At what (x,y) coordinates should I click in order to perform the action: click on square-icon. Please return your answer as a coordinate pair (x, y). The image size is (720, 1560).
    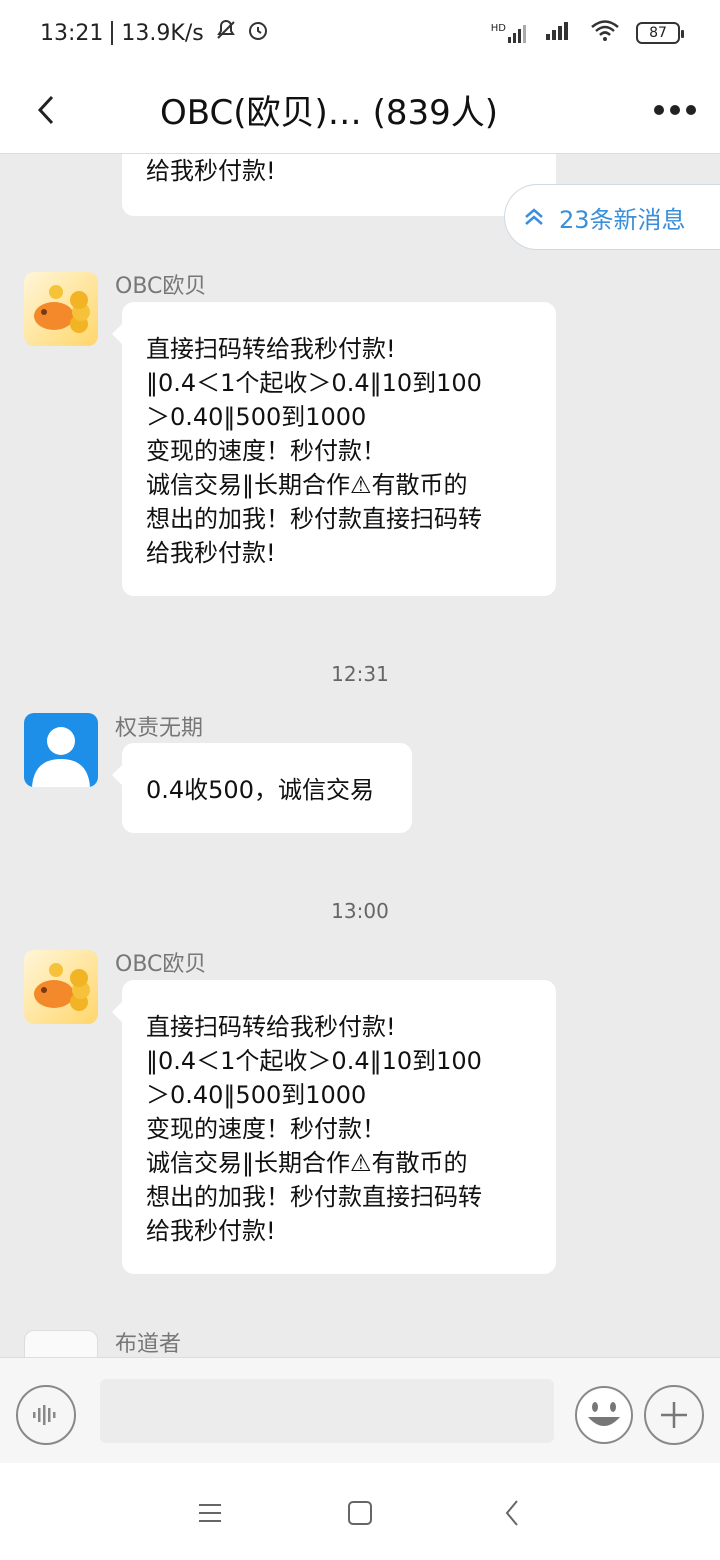
    Looking at the image, I should click on (360, 1513).